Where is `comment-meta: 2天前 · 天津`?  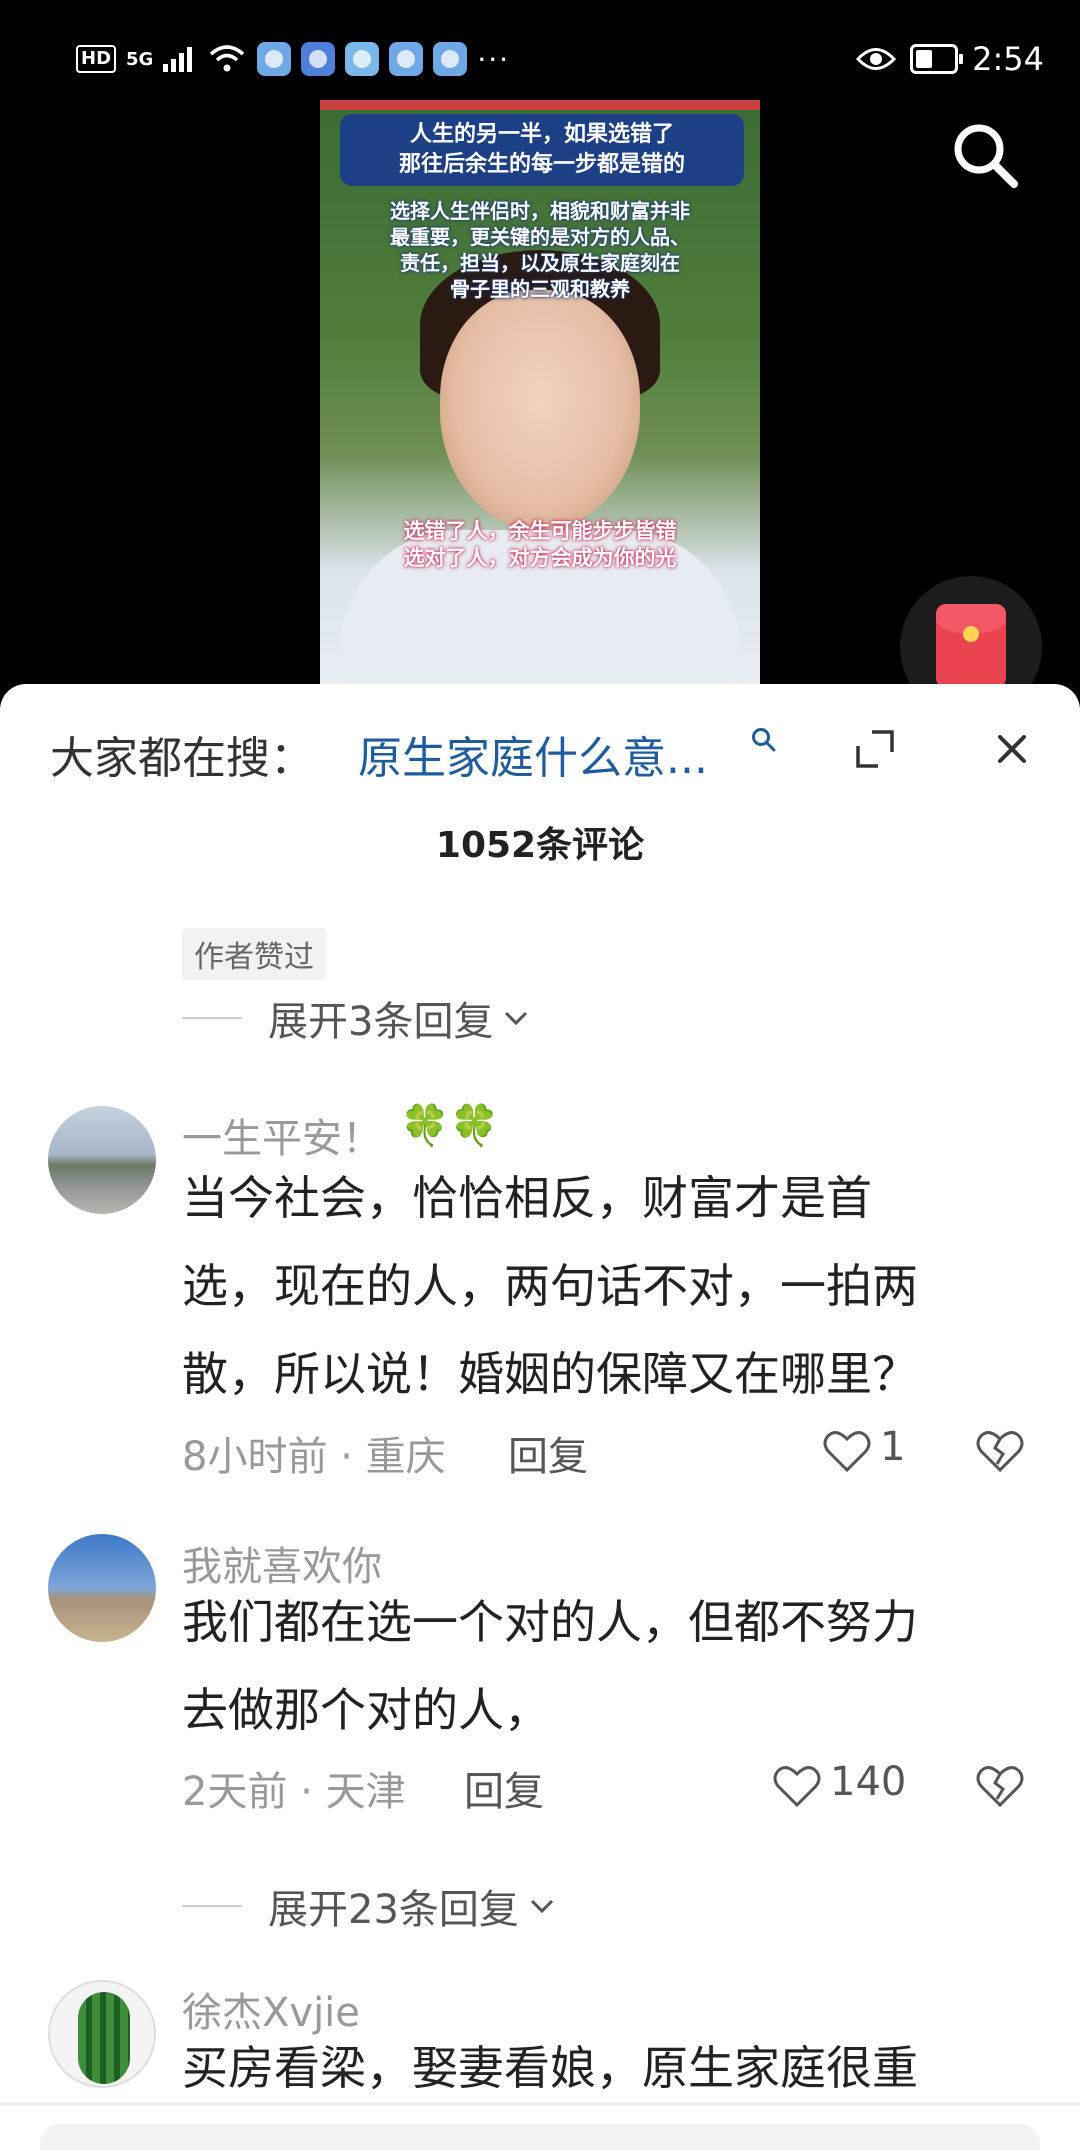 comment-meta: 2天前 · 天津 is located at coordinates (294, 1792).